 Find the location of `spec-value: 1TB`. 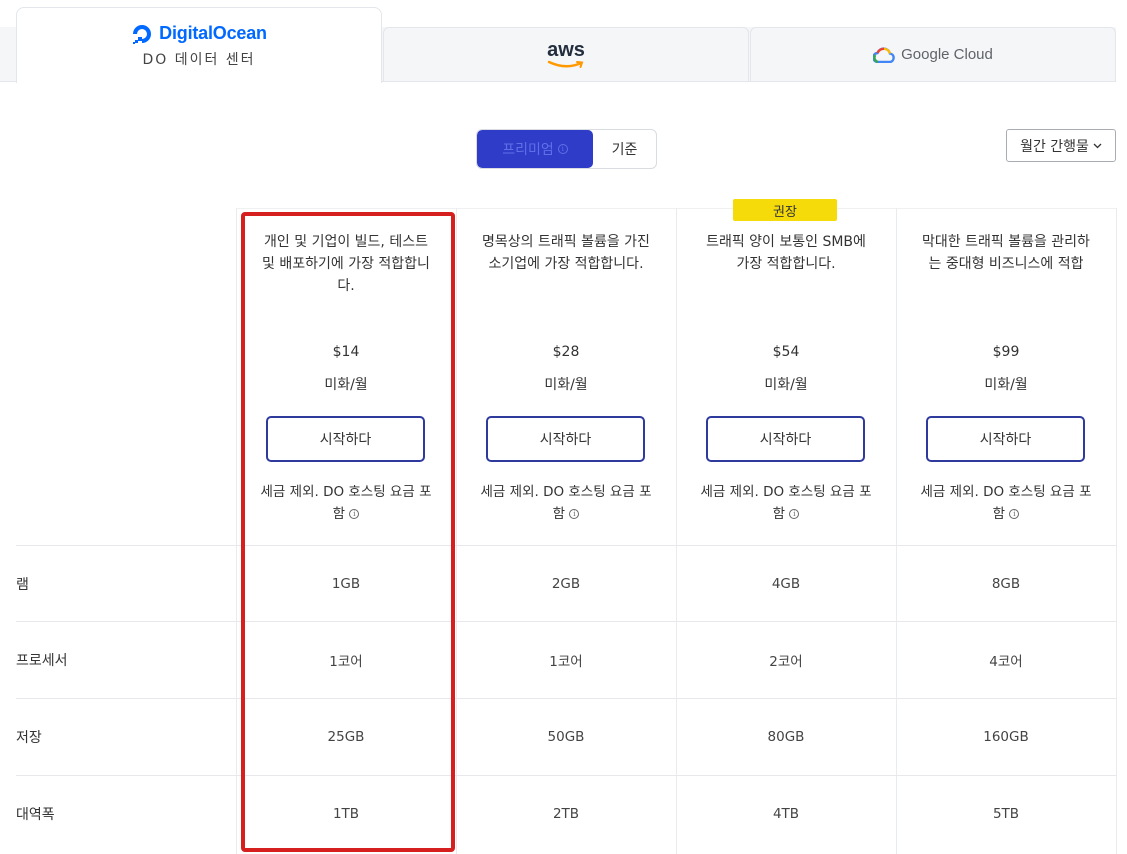

spec-value: 1TB is located at coordinates (346, 814).